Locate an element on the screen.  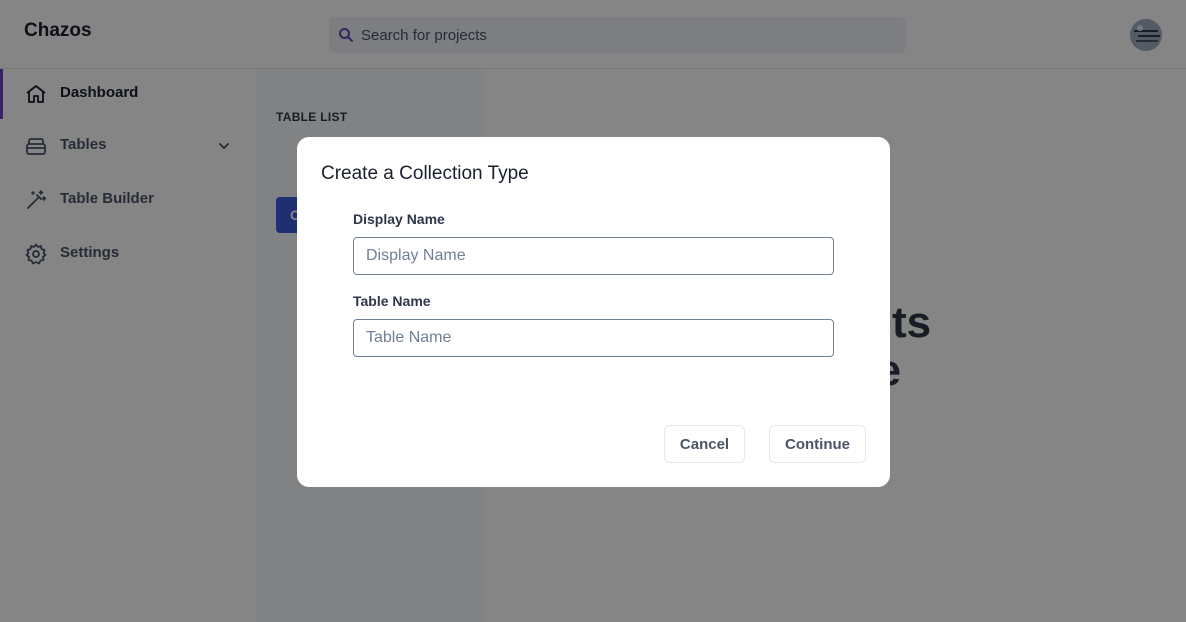
display-name-label: Display Name is located at coordinates (399, 219).